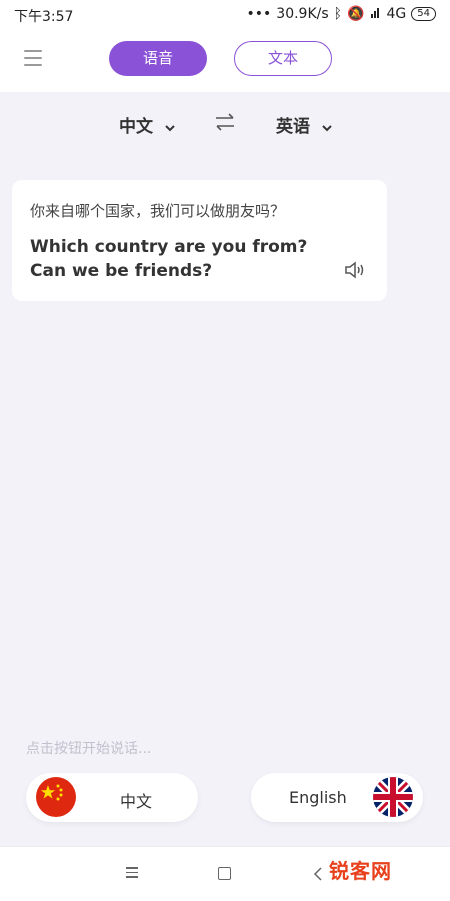  What do you see at coordinates (356, 14) in the screenshot?
I see `mute-bell-icon: 🔕` at bounding box center [356, 14].